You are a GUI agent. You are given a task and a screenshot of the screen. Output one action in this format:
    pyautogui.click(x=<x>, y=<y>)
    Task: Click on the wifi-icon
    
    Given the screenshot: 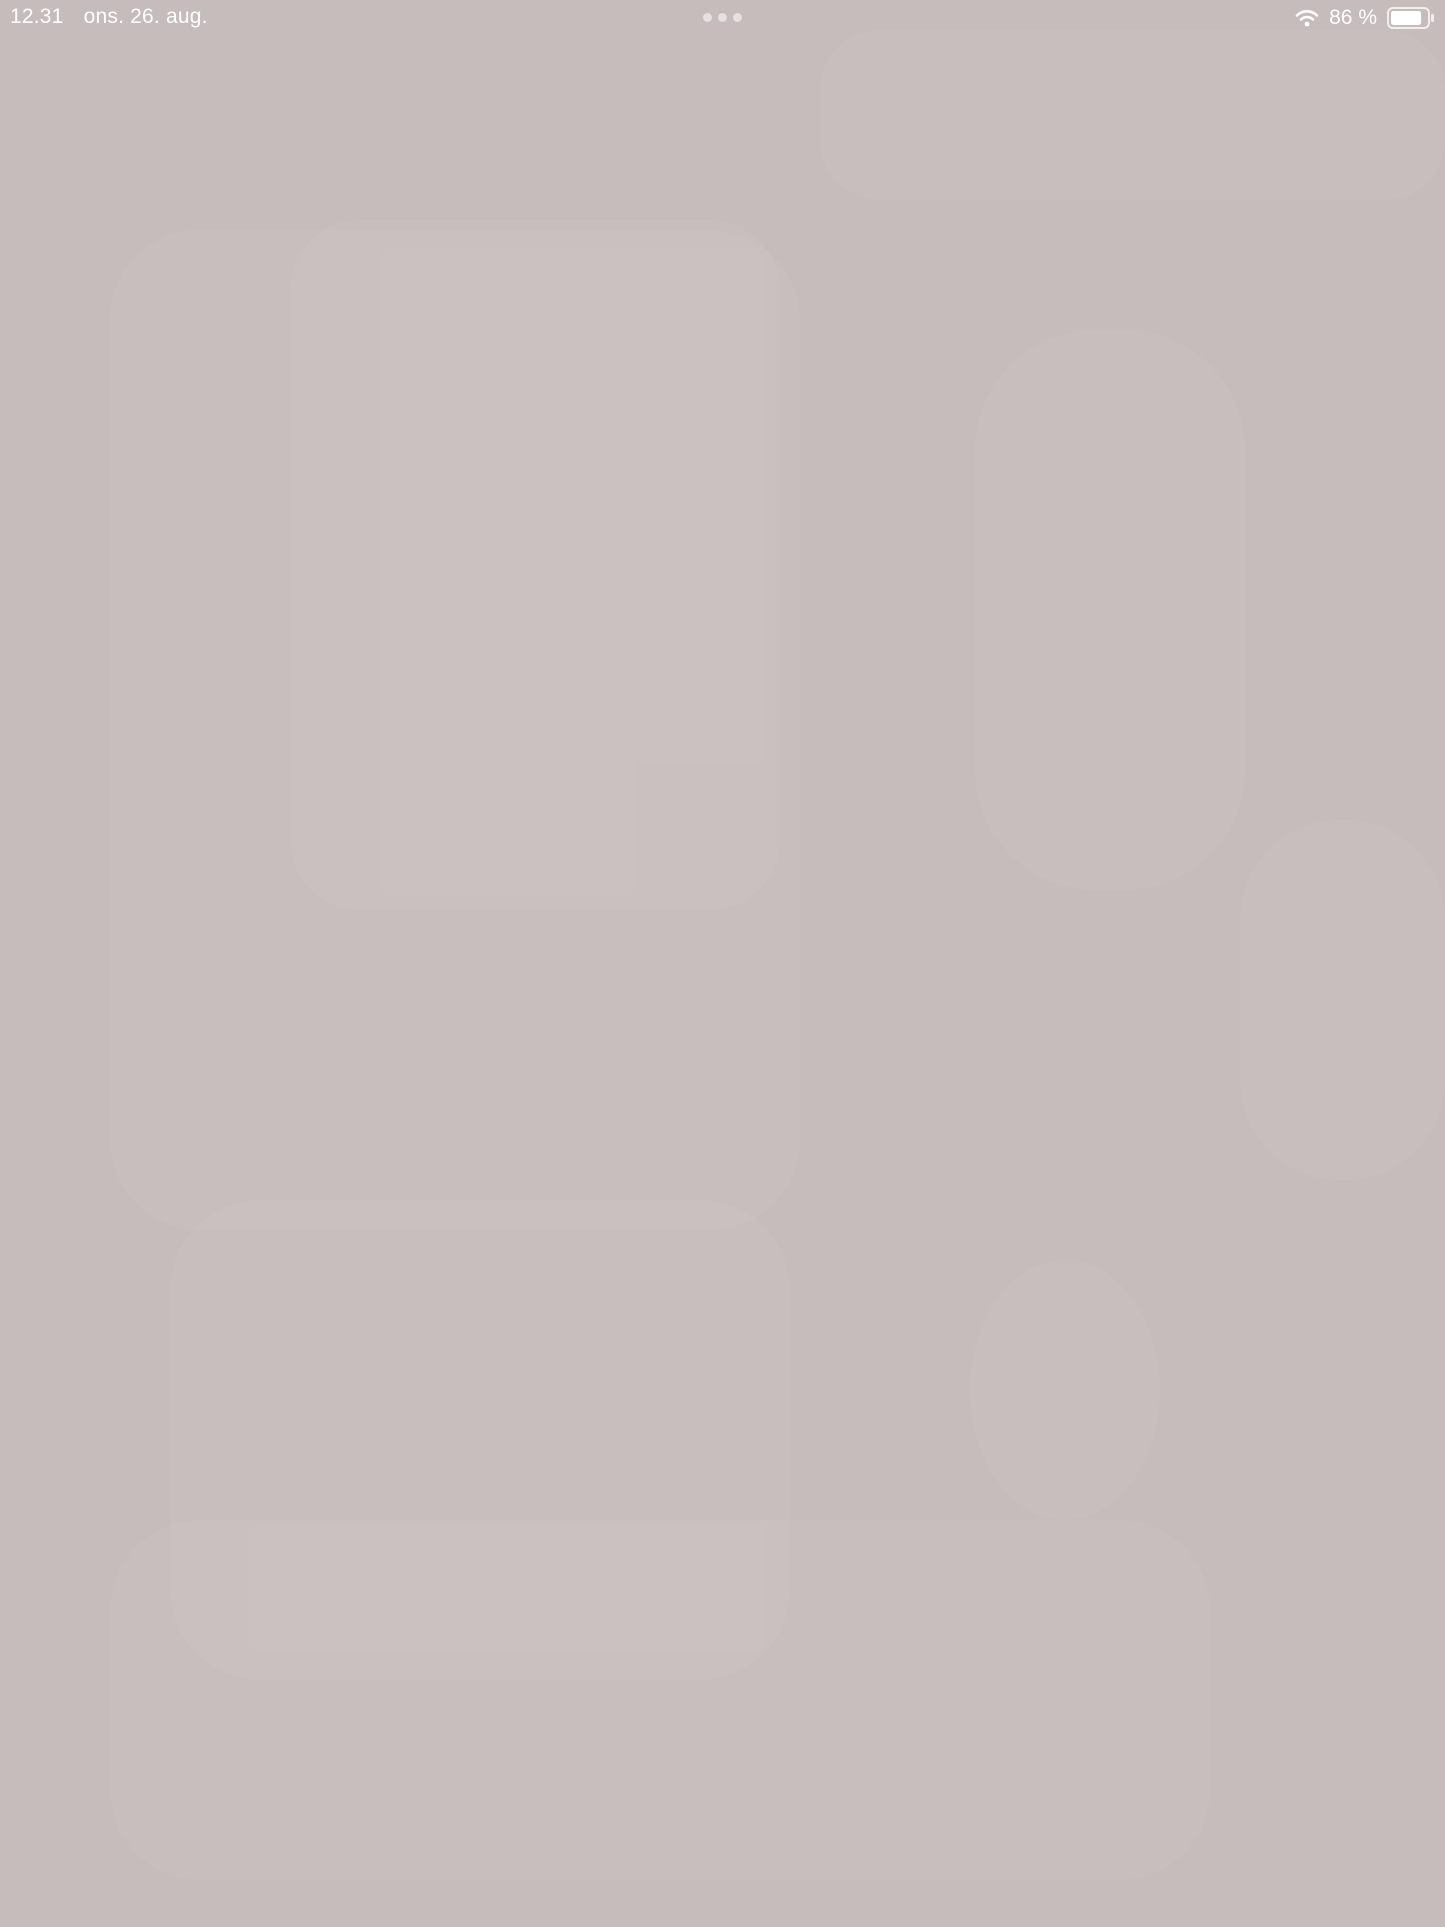 What is the action you would take?
    pyautogui.click(x=1307, y=18)
    